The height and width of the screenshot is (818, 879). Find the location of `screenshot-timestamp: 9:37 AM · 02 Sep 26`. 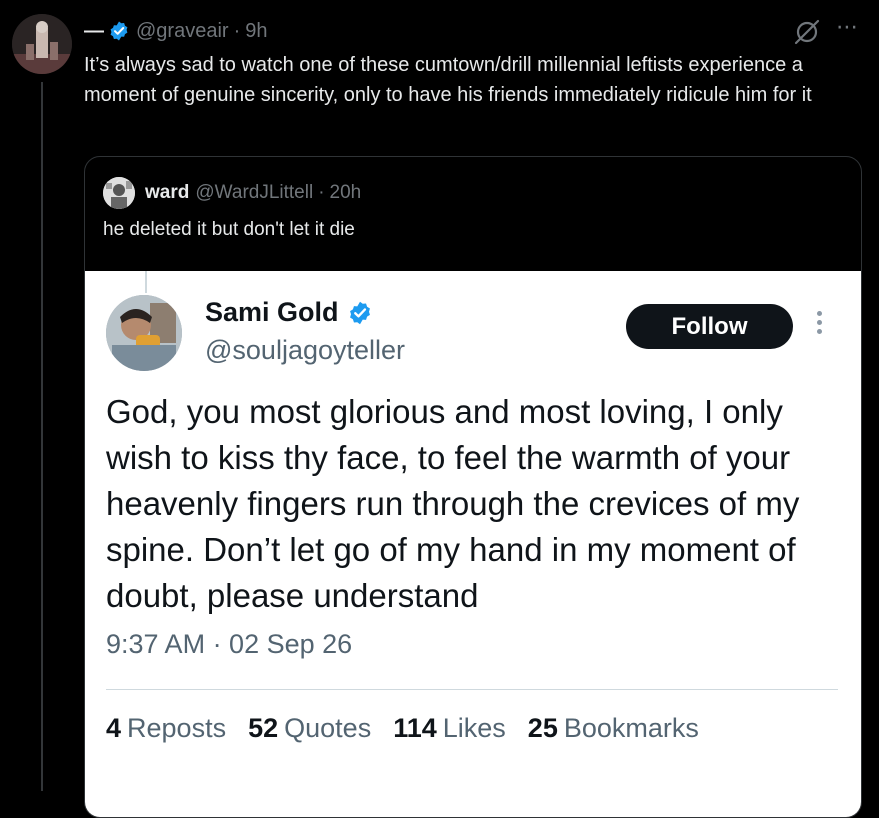

screenshot-timestamp: 9:37 AM · 02 Sep 26 is located at coordinates (229, 644).